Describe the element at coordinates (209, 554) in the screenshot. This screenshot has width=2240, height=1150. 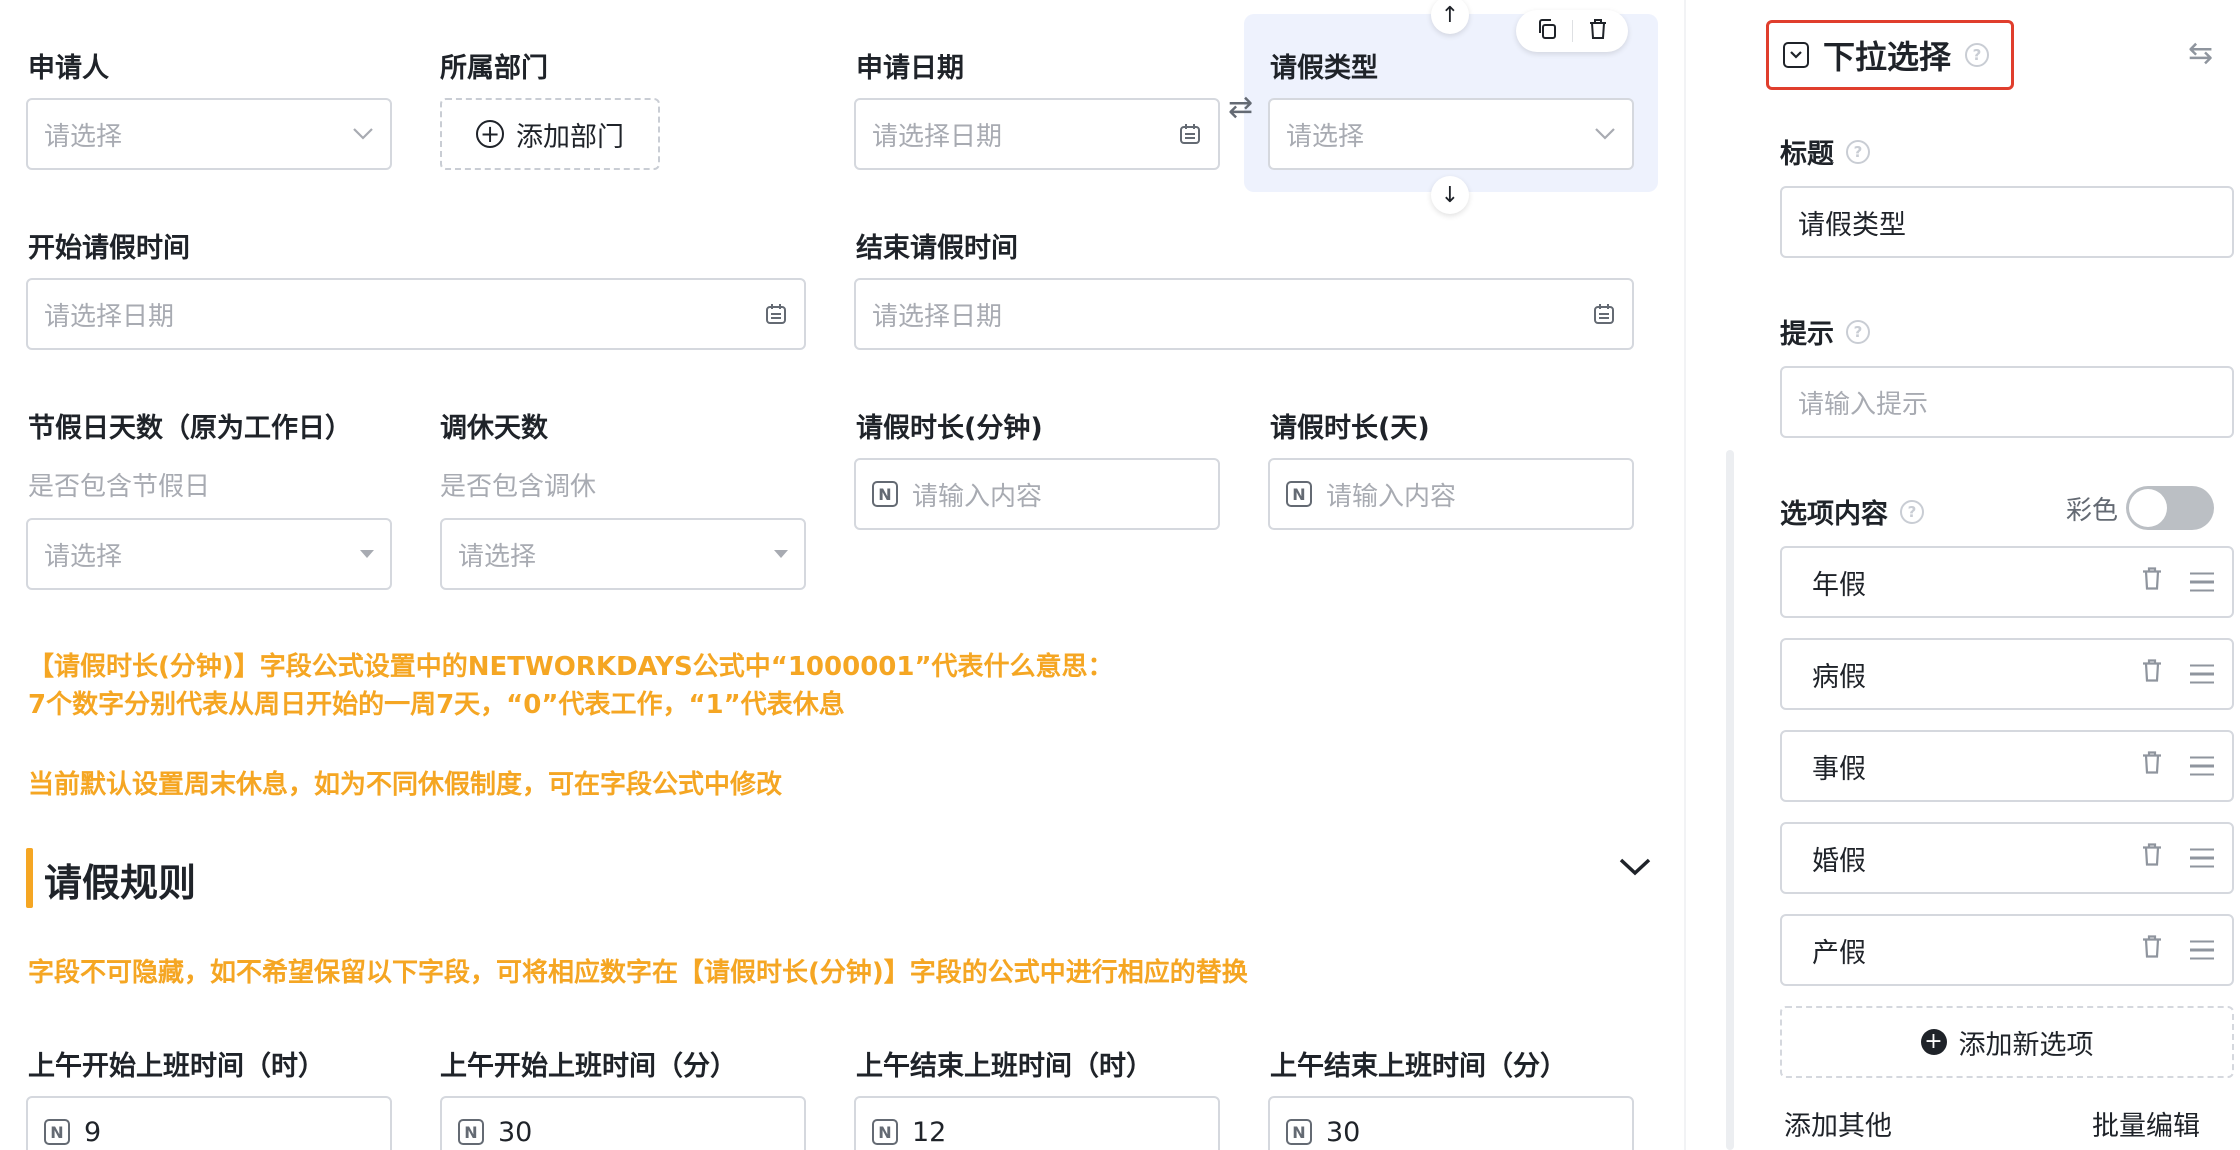
I see `holiday-days-select: 请选择` at that location.